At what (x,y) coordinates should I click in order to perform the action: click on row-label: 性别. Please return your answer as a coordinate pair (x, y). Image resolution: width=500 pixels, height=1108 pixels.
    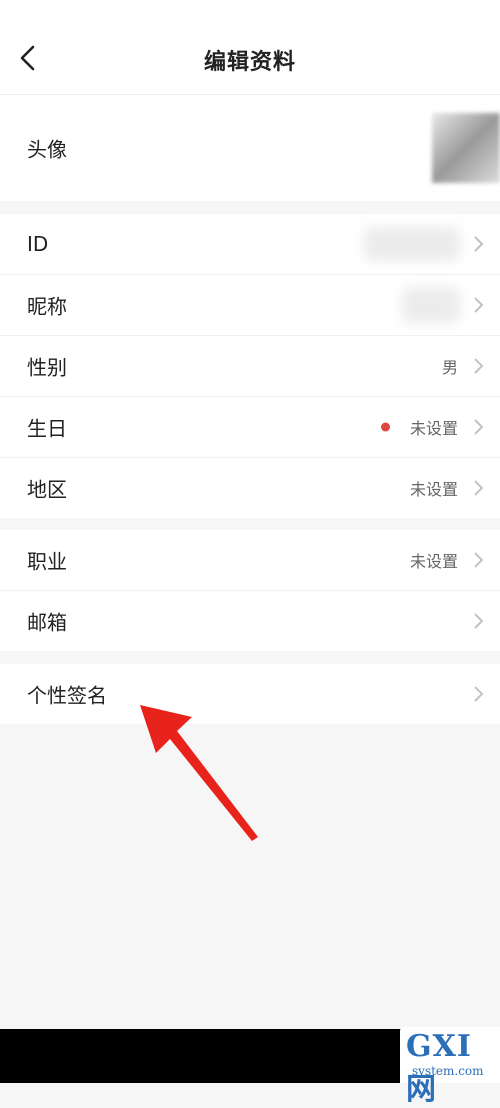
    Looking at the image, I should click on (47, 367).